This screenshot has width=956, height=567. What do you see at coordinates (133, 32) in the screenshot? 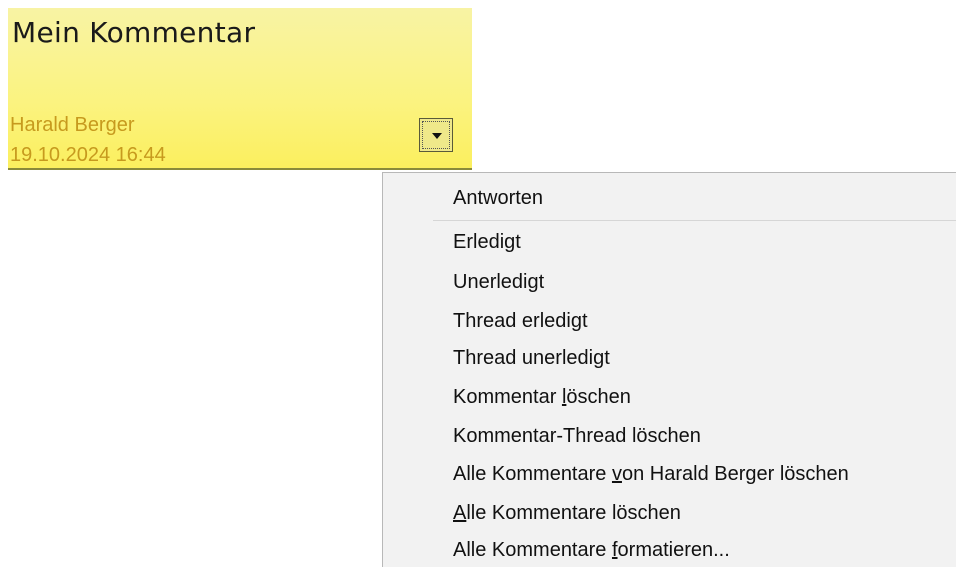
I see `comment-text: Mein Kommentar` at bounding box center [133, 32].